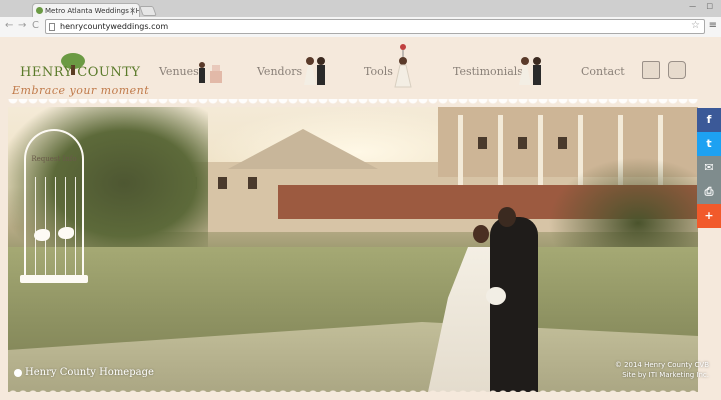 The image size is (721, 400). I want to click on email-icon: ✉, so click(709, 168).